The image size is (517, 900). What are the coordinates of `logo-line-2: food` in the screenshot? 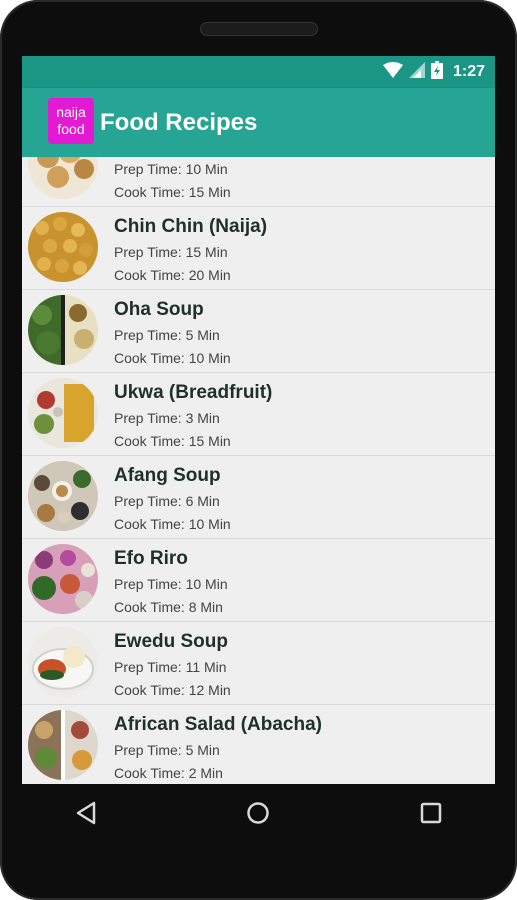 It's located at (71, 129).